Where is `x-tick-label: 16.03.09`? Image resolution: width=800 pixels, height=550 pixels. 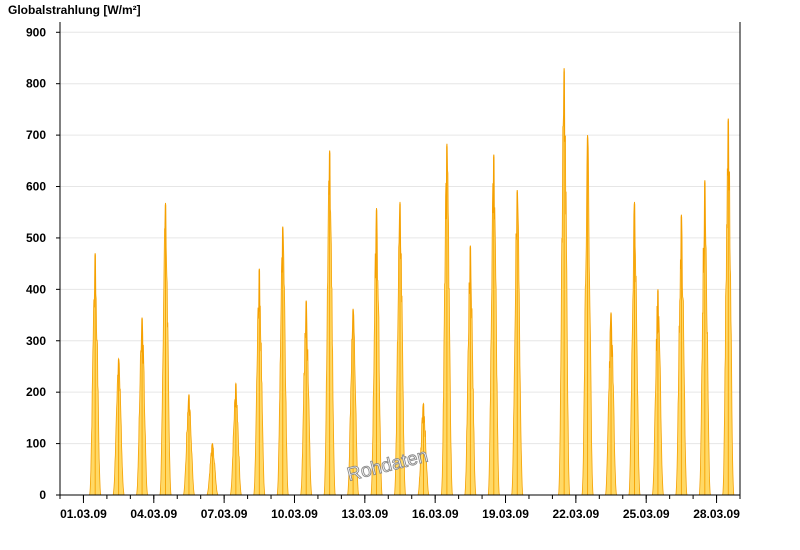
x-tick-label: 16.03.09 is located at coordinates (435, 514).